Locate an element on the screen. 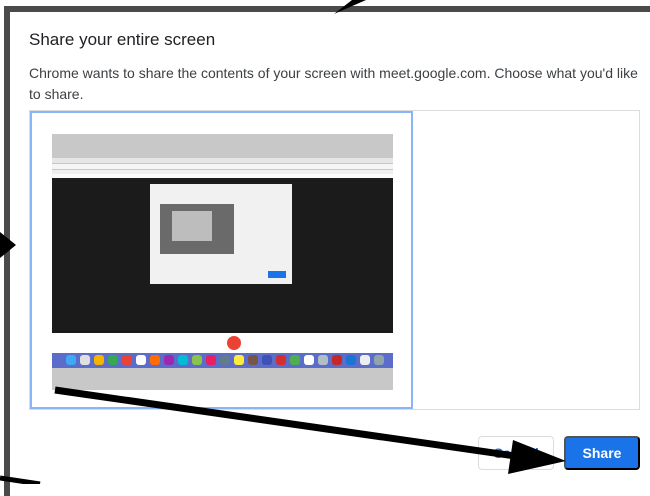 The height and width of the screenshot is (496, 650). thumbnail-hangup-icon is located at coordinates (234, 343).